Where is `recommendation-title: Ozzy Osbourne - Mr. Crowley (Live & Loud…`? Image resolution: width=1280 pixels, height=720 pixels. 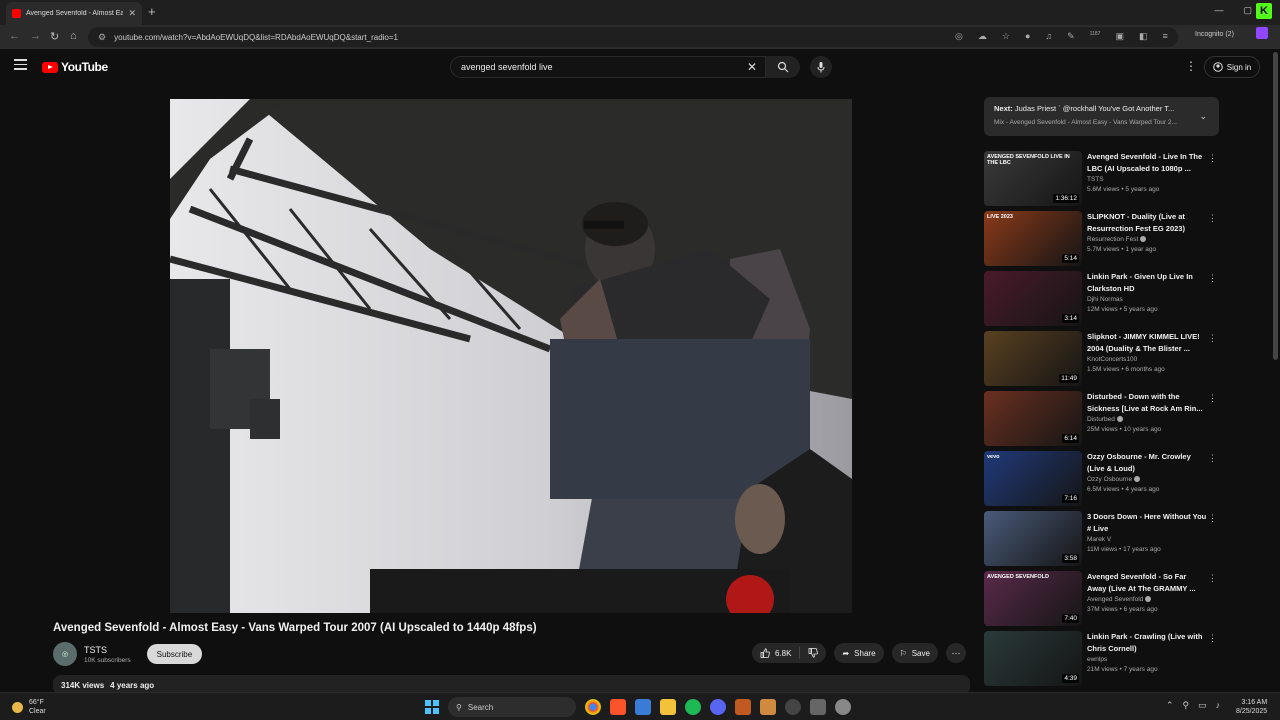 recommendation-title: Ozzy Osbourne - Mr. Crowley (Live & Loud… is located at coordinates (1147, 462).